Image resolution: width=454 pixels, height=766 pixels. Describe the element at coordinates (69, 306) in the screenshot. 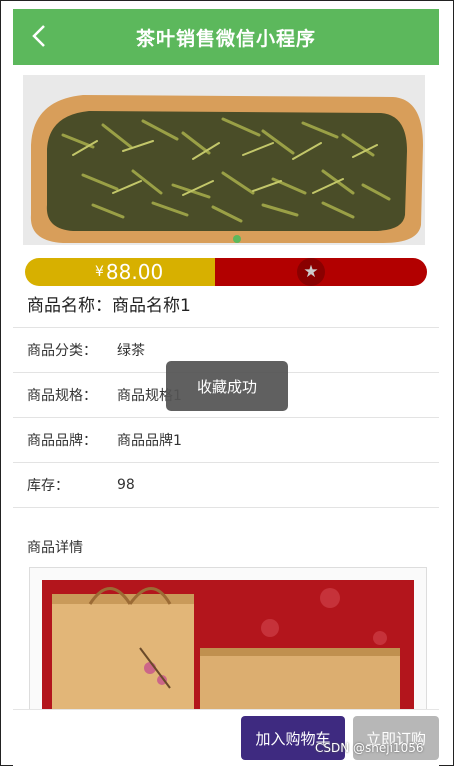

I see `product-name-label: 商品名称：` at that location.